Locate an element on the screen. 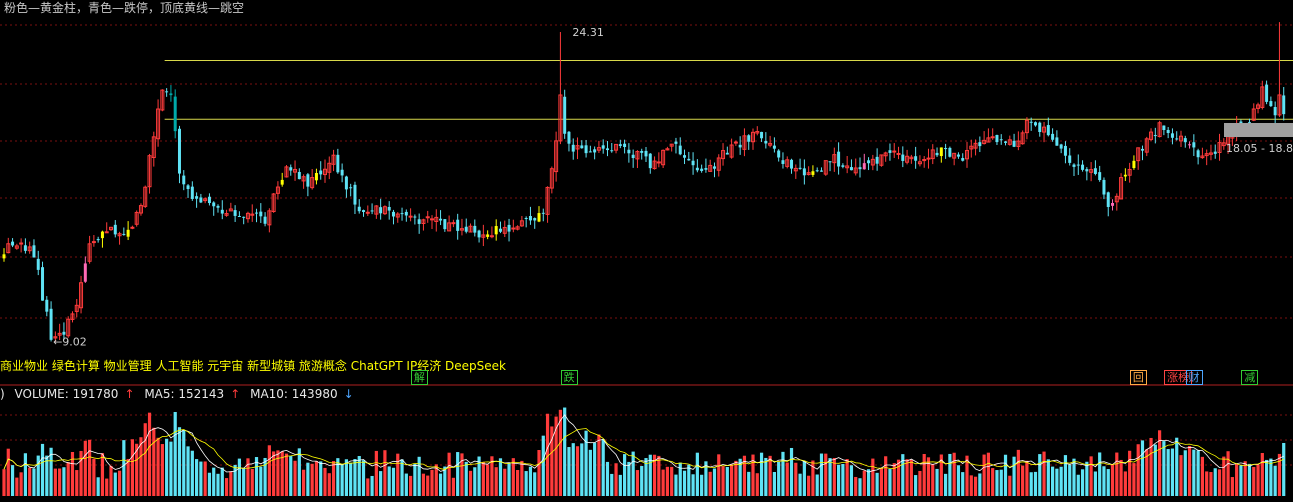 This screenshot has width=1293, height=502. event-marker: 财 is located at coordinates (1194, 377).